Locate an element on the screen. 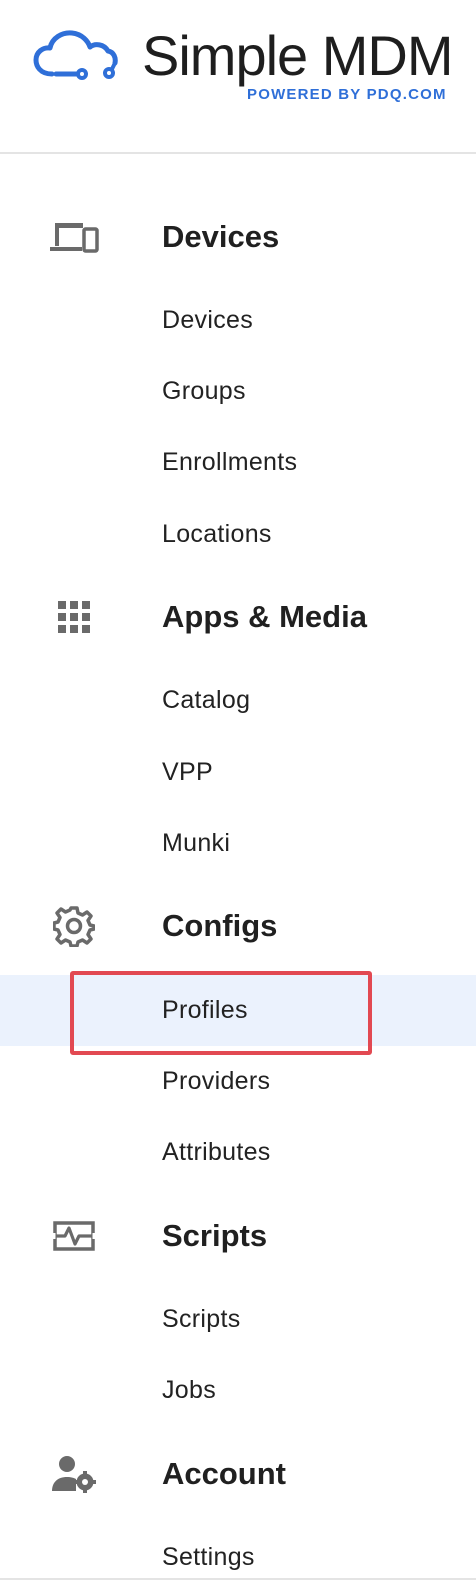 Image resolution: width=476 pixels, height=1582 pixels. logo: Simple MDM POWERED BY PDQ.COM is located at coordinates (238, 77).